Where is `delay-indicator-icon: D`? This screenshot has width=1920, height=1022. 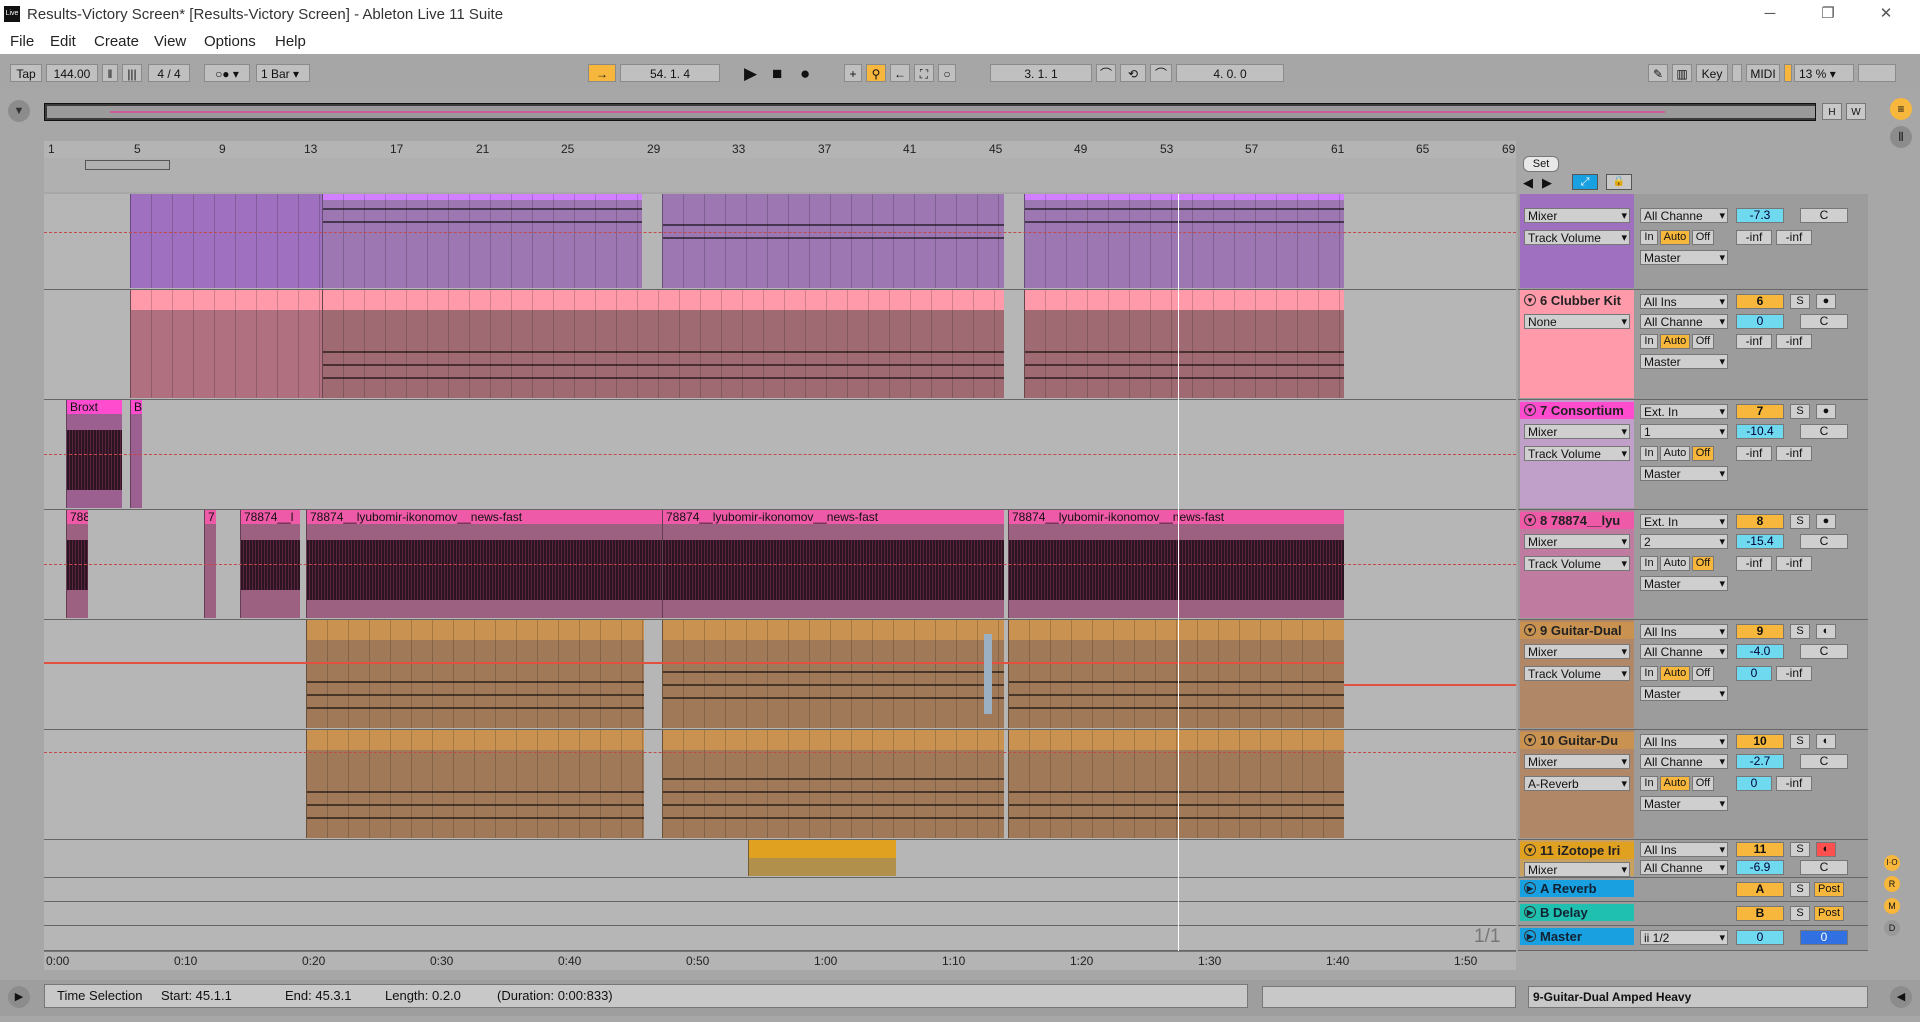 delay-indicator-icon: D is located at coordinates (1892, 928).